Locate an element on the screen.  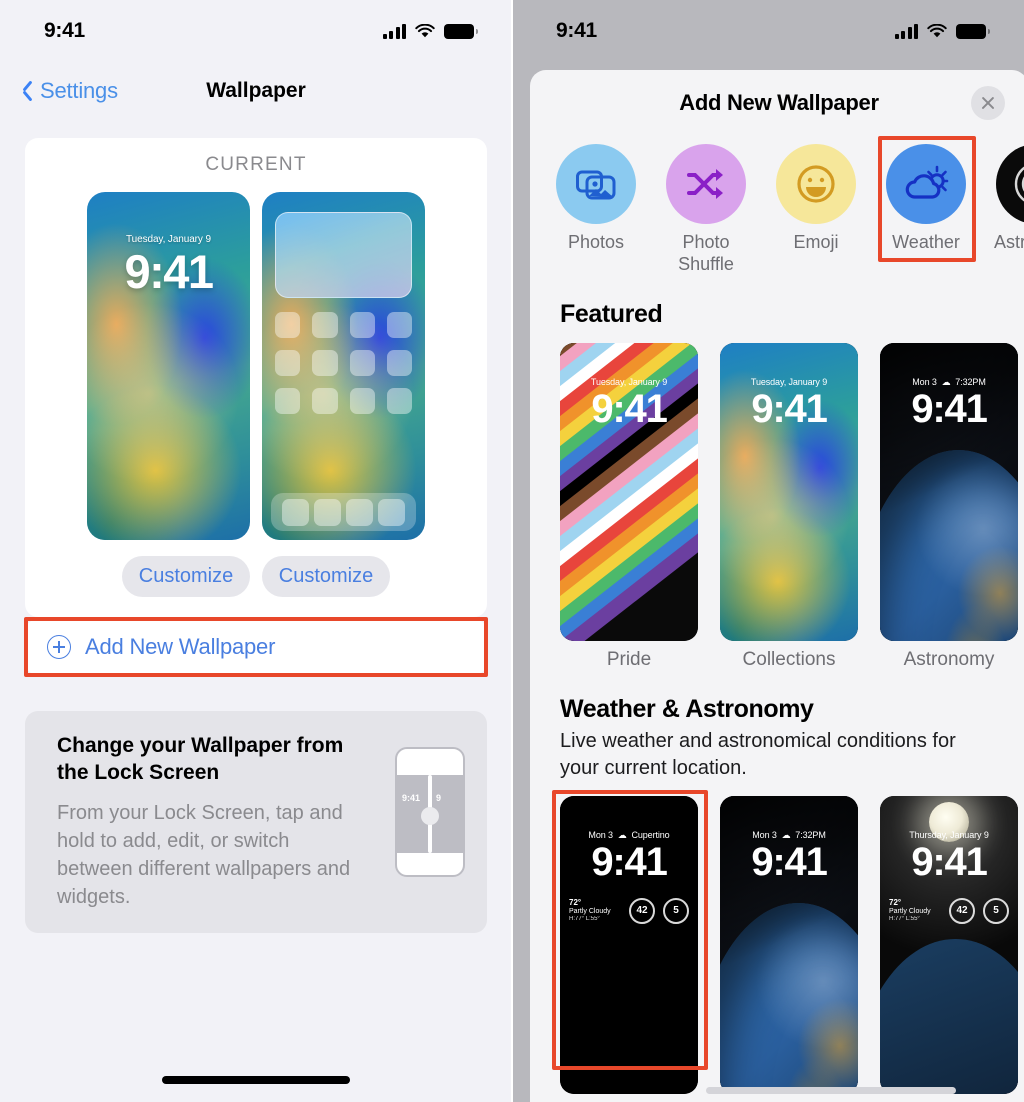
category-astronomy: Astronomy is located at coordinates (1009, 210).